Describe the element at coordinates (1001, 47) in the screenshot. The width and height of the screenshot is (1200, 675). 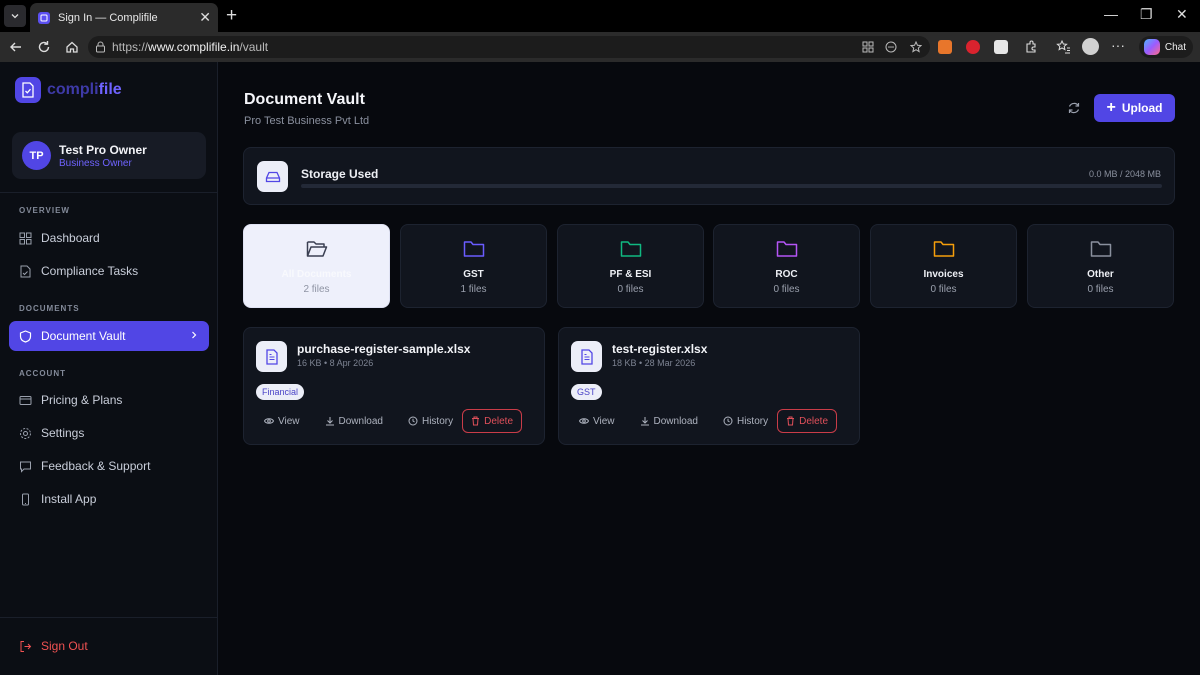
I see `extension-image-icon` at that location.